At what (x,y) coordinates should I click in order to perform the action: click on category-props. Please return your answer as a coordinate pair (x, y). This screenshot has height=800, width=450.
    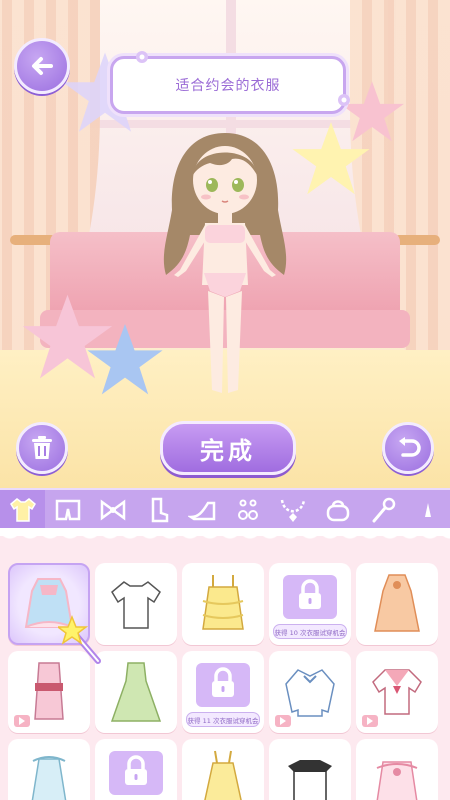
    Looking at the image, I should click on (382, 510).